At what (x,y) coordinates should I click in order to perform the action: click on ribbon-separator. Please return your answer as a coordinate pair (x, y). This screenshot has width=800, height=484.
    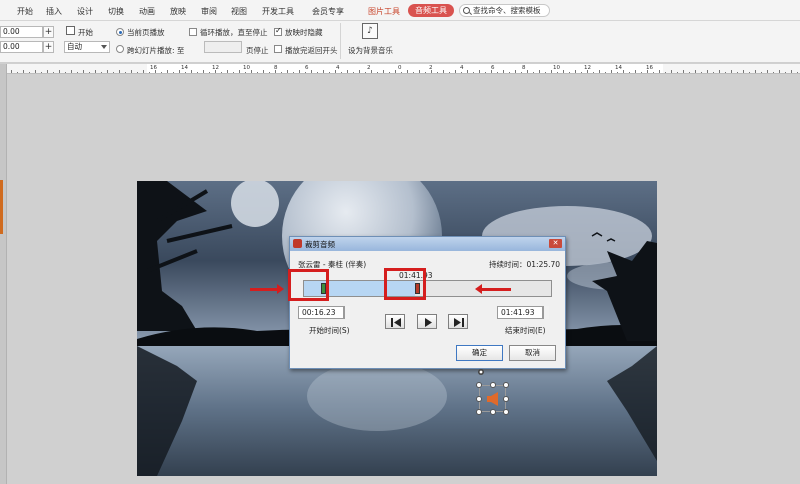
    Looking at the image, I should click on (340, 41).